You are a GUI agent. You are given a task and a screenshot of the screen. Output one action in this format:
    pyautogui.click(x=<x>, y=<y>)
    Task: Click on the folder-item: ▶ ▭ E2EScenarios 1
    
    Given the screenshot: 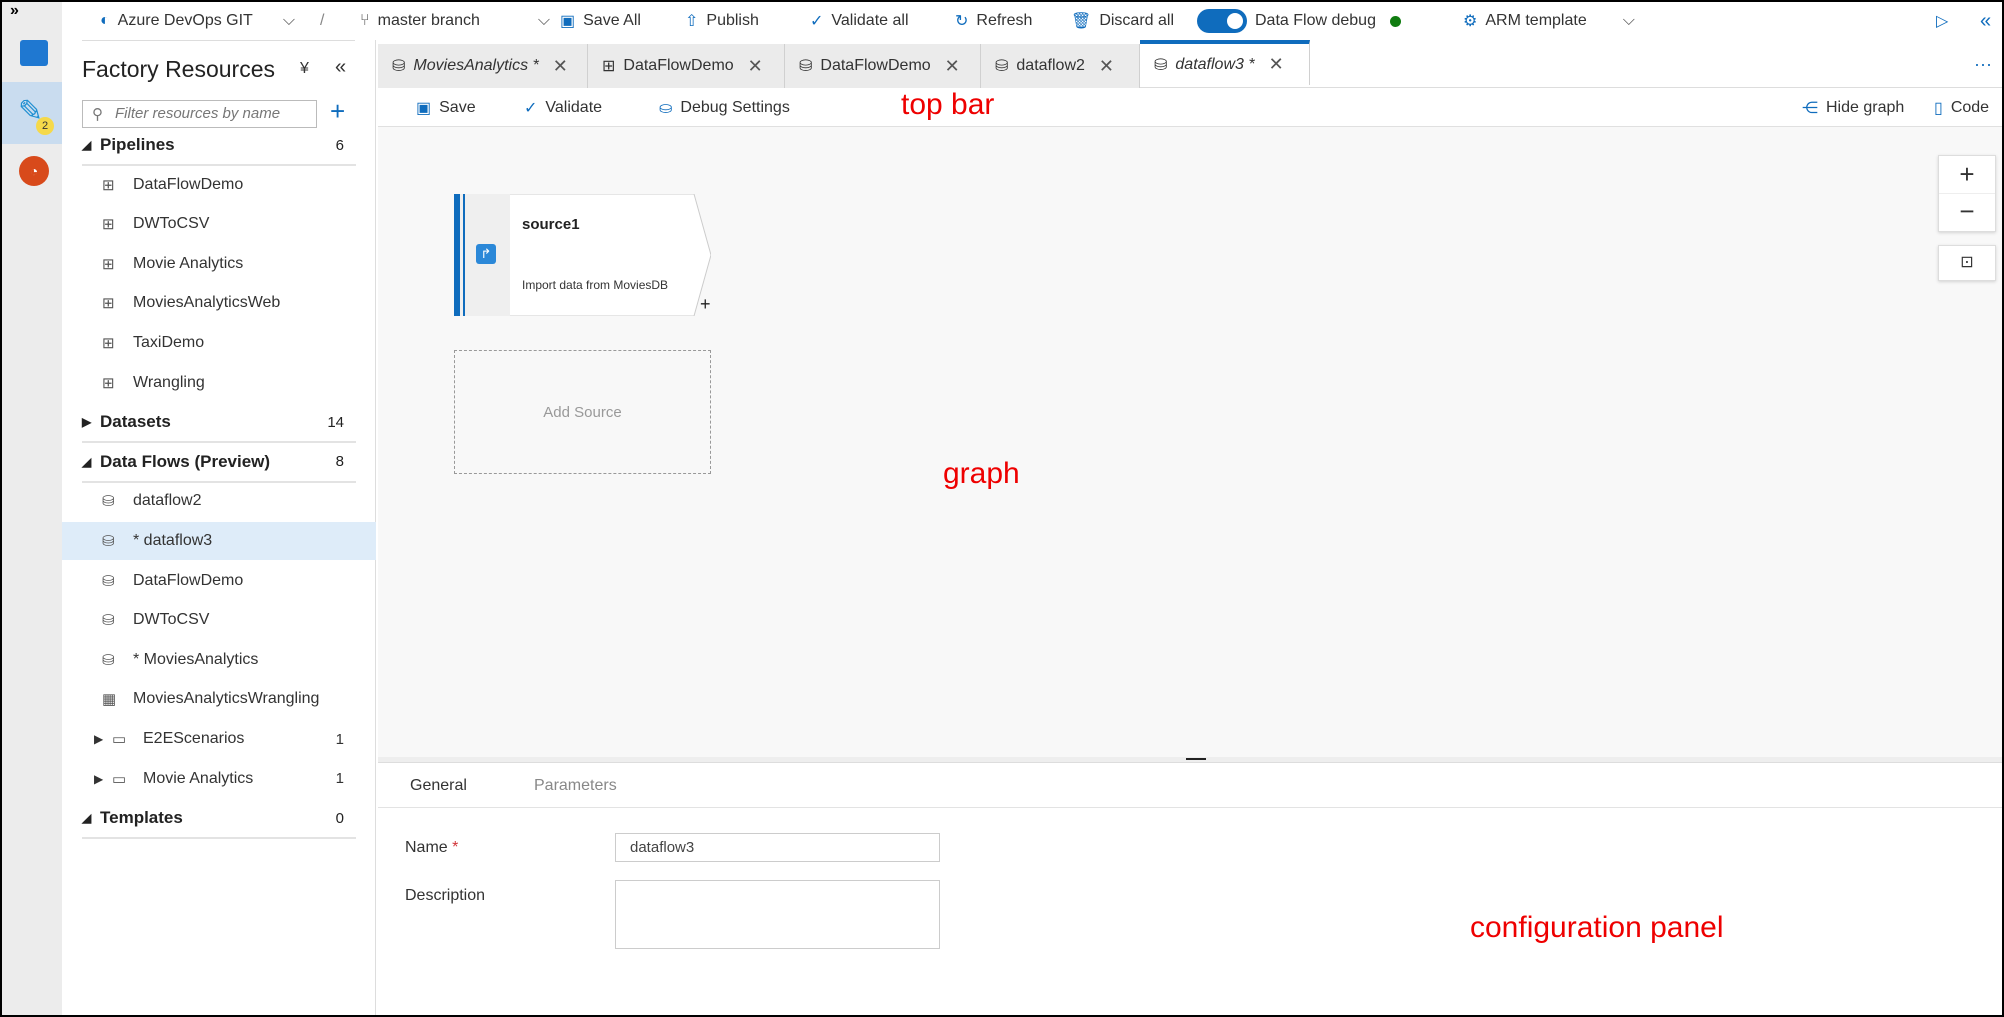 What is the action you would take?
    pyautogui.click(x=219, y=739)
    